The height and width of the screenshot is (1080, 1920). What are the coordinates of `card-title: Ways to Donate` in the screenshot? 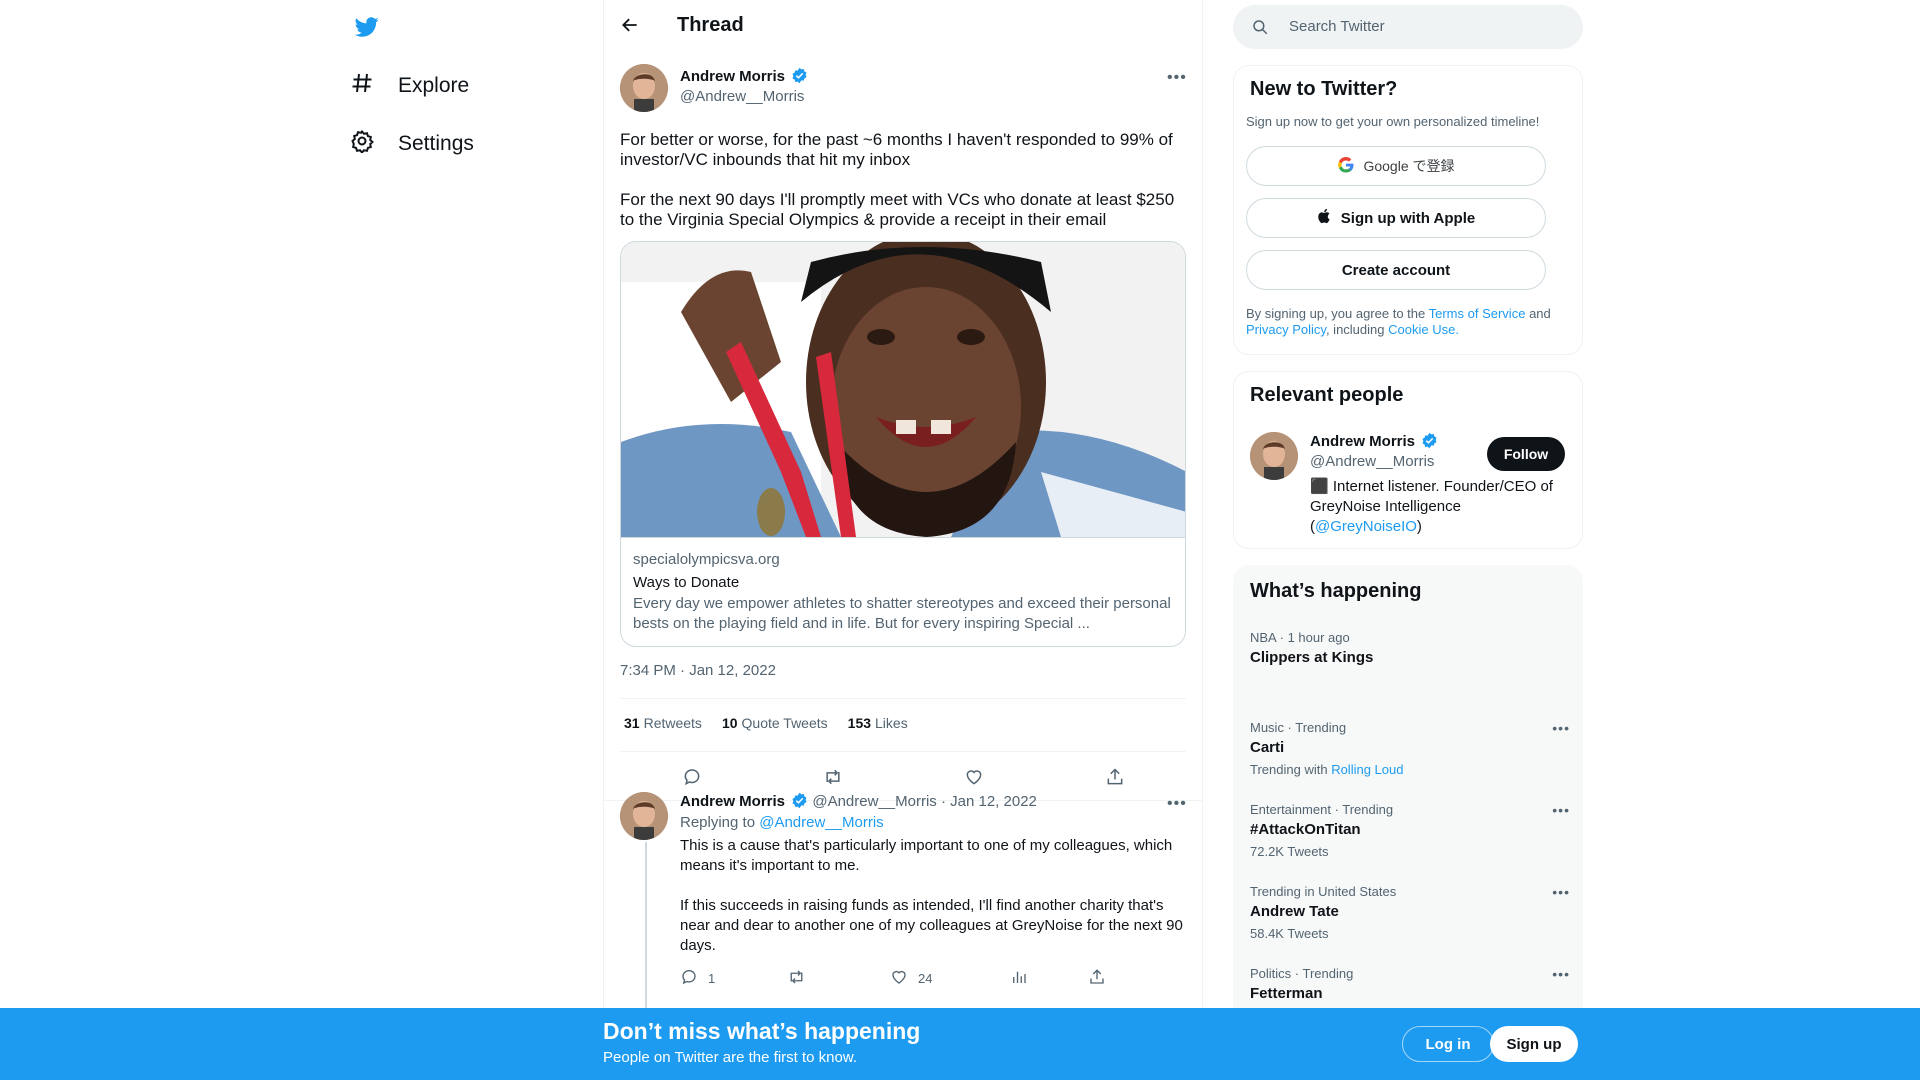 It's located at (686, 582).